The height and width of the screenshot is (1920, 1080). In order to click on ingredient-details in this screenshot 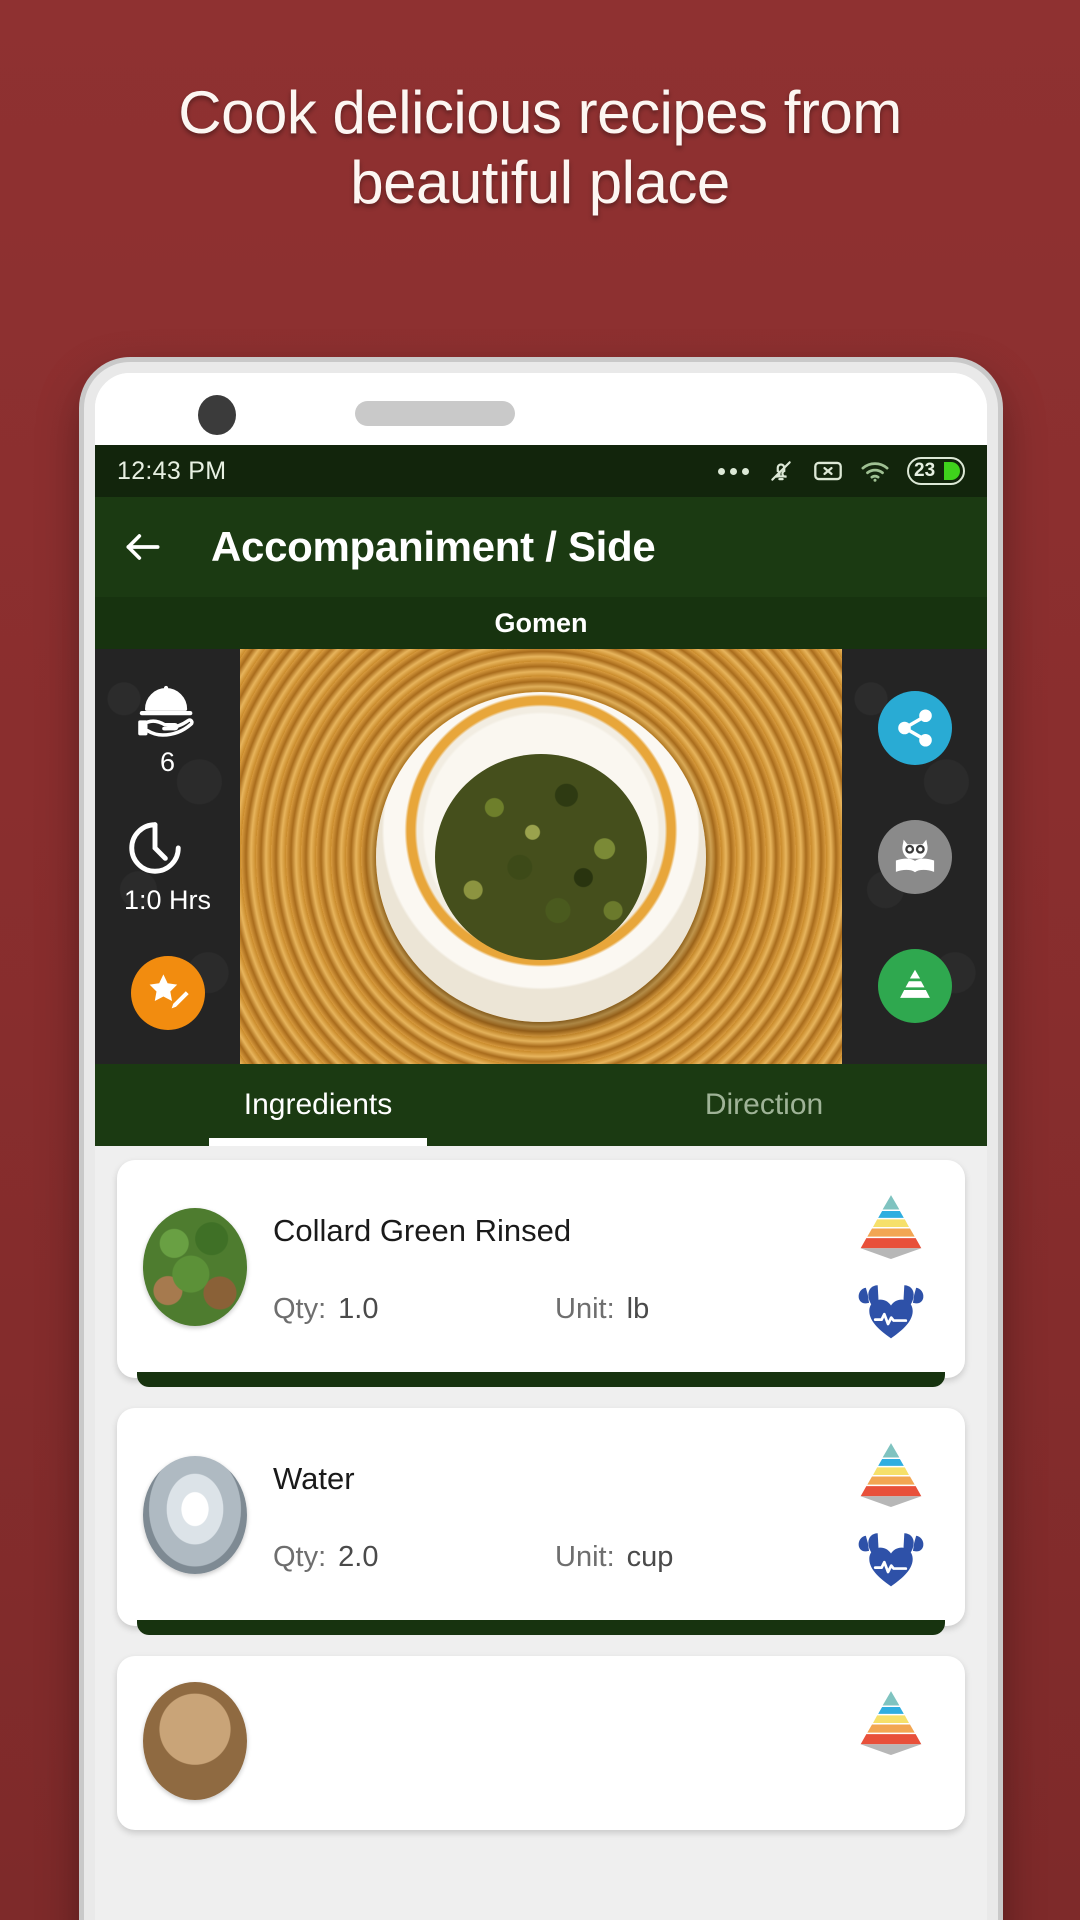, I will do `click(558, 1741)`.